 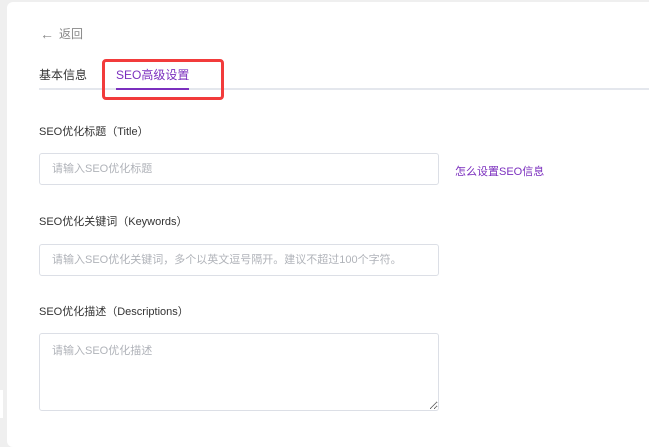 I want to click on highlight-box, so click(x=163, y=79).